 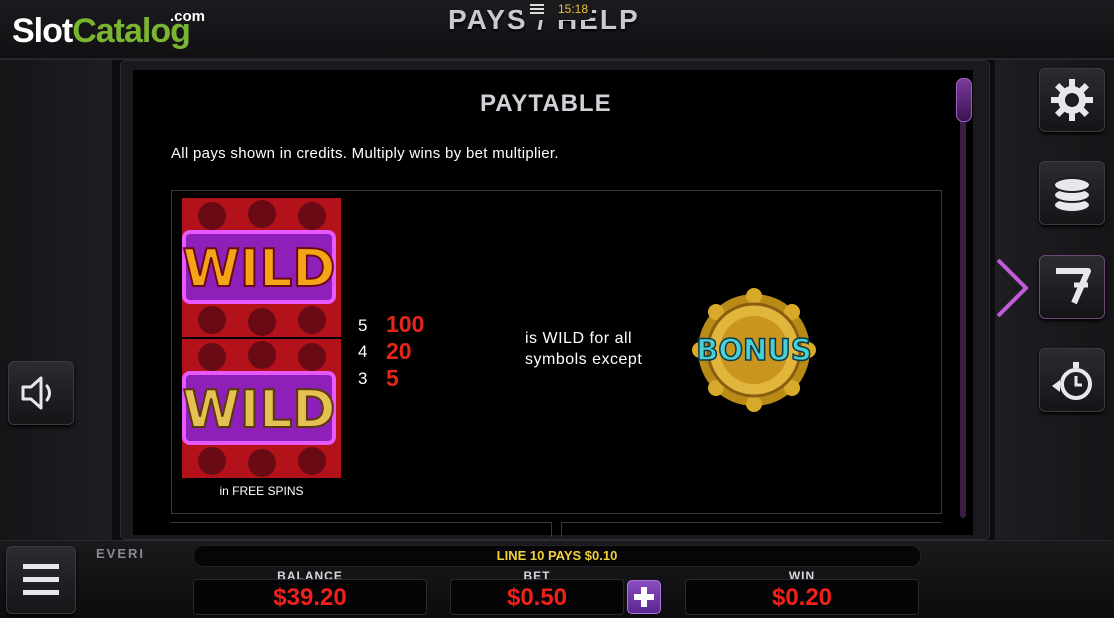 I want to click on scrollbar-track, so click(x=963, y=299).